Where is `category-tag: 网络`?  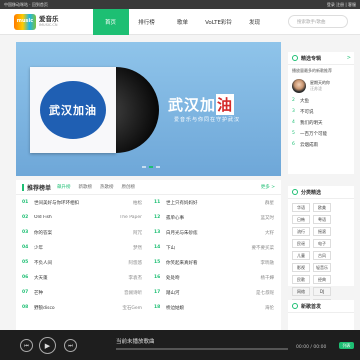
category-tag: 网络 is located at coordinates (301, 291).